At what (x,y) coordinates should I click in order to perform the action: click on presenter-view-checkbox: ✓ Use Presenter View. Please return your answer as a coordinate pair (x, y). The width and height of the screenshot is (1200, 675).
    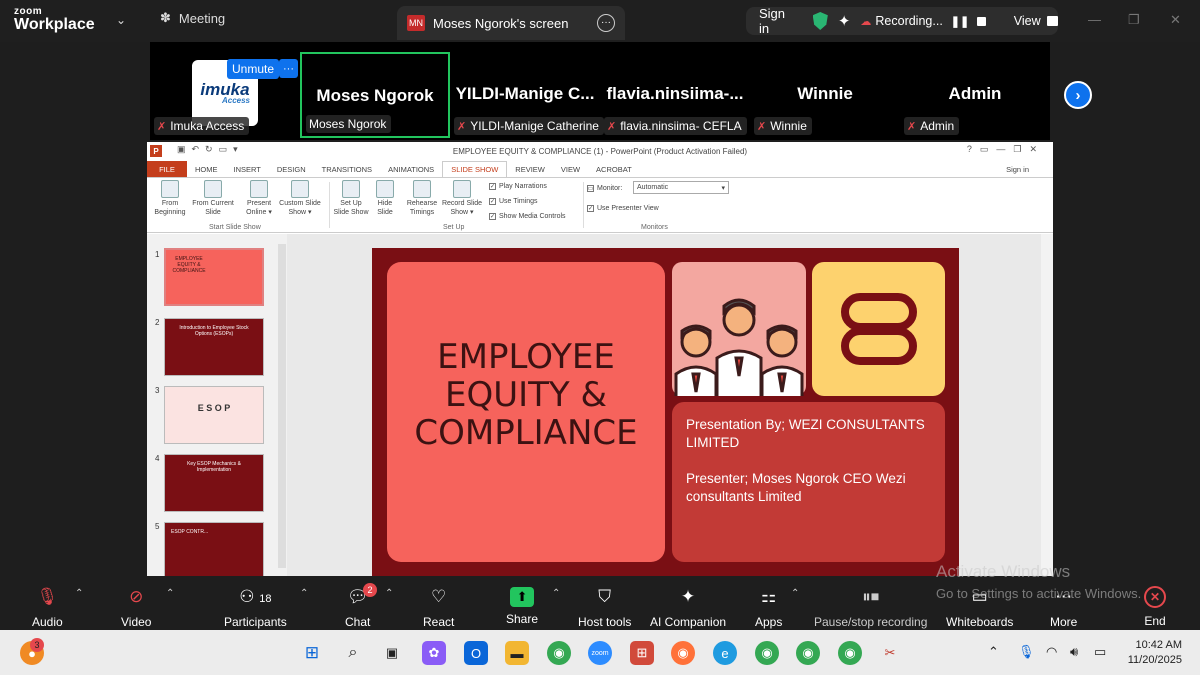
    Looking at the image, I should click on (623, 208).